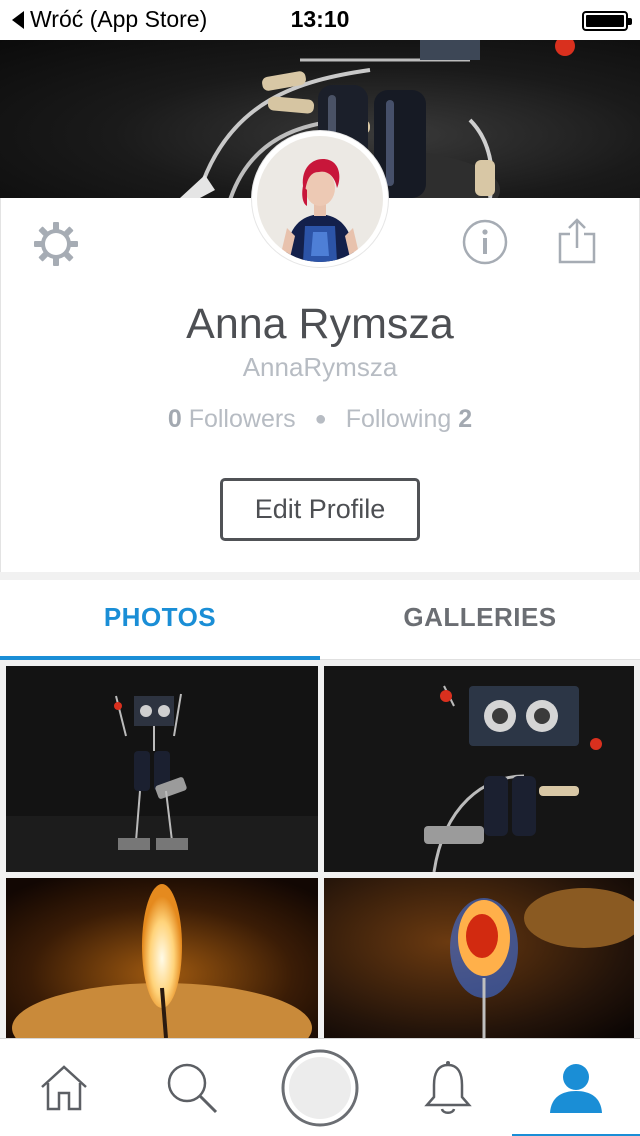 This screenshot has height=1136, width=640. I want to click on nav-profile, so click(576, 1087).